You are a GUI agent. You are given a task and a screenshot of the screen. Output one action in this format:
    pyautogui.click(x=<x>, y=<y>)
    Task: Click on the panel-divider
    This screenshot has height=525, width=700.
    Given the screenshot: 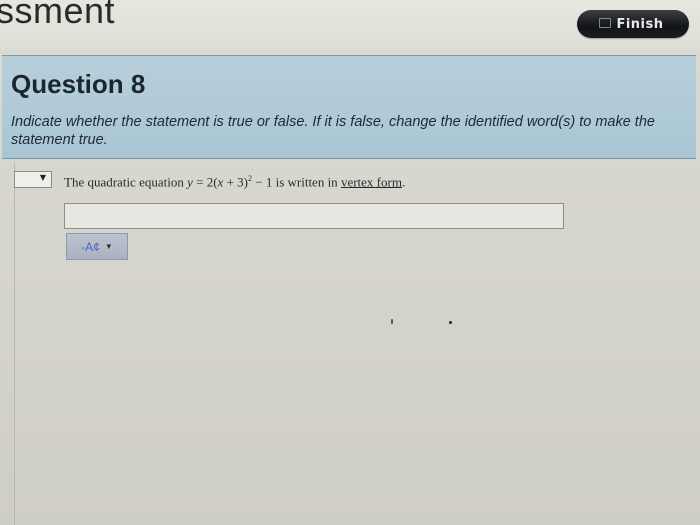 What is the action you would take?
    pyautogui.click(x=14, y=344)
    